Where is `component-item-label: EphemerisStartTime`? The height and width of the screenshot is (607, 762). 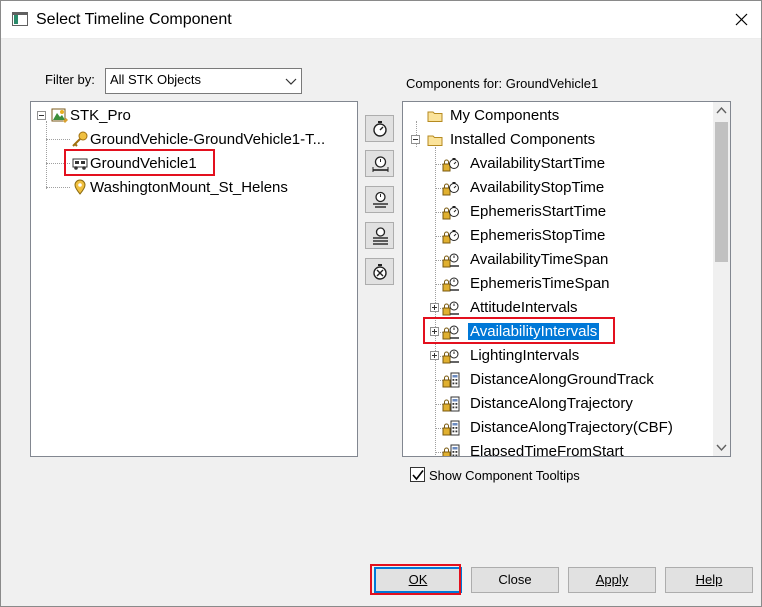
component-item-label: EphemerisStartTime is located at coordinates (538, 211).